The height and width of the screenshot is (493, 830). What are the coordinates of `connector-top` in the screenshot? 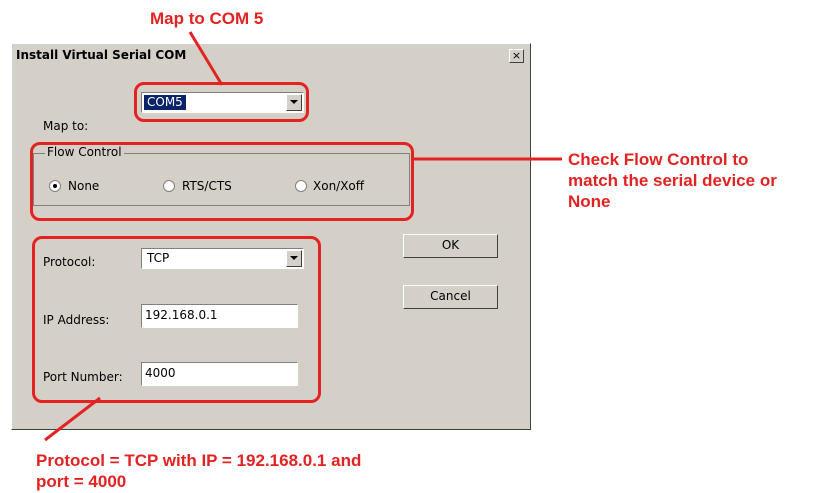 It's located at (206, 58).